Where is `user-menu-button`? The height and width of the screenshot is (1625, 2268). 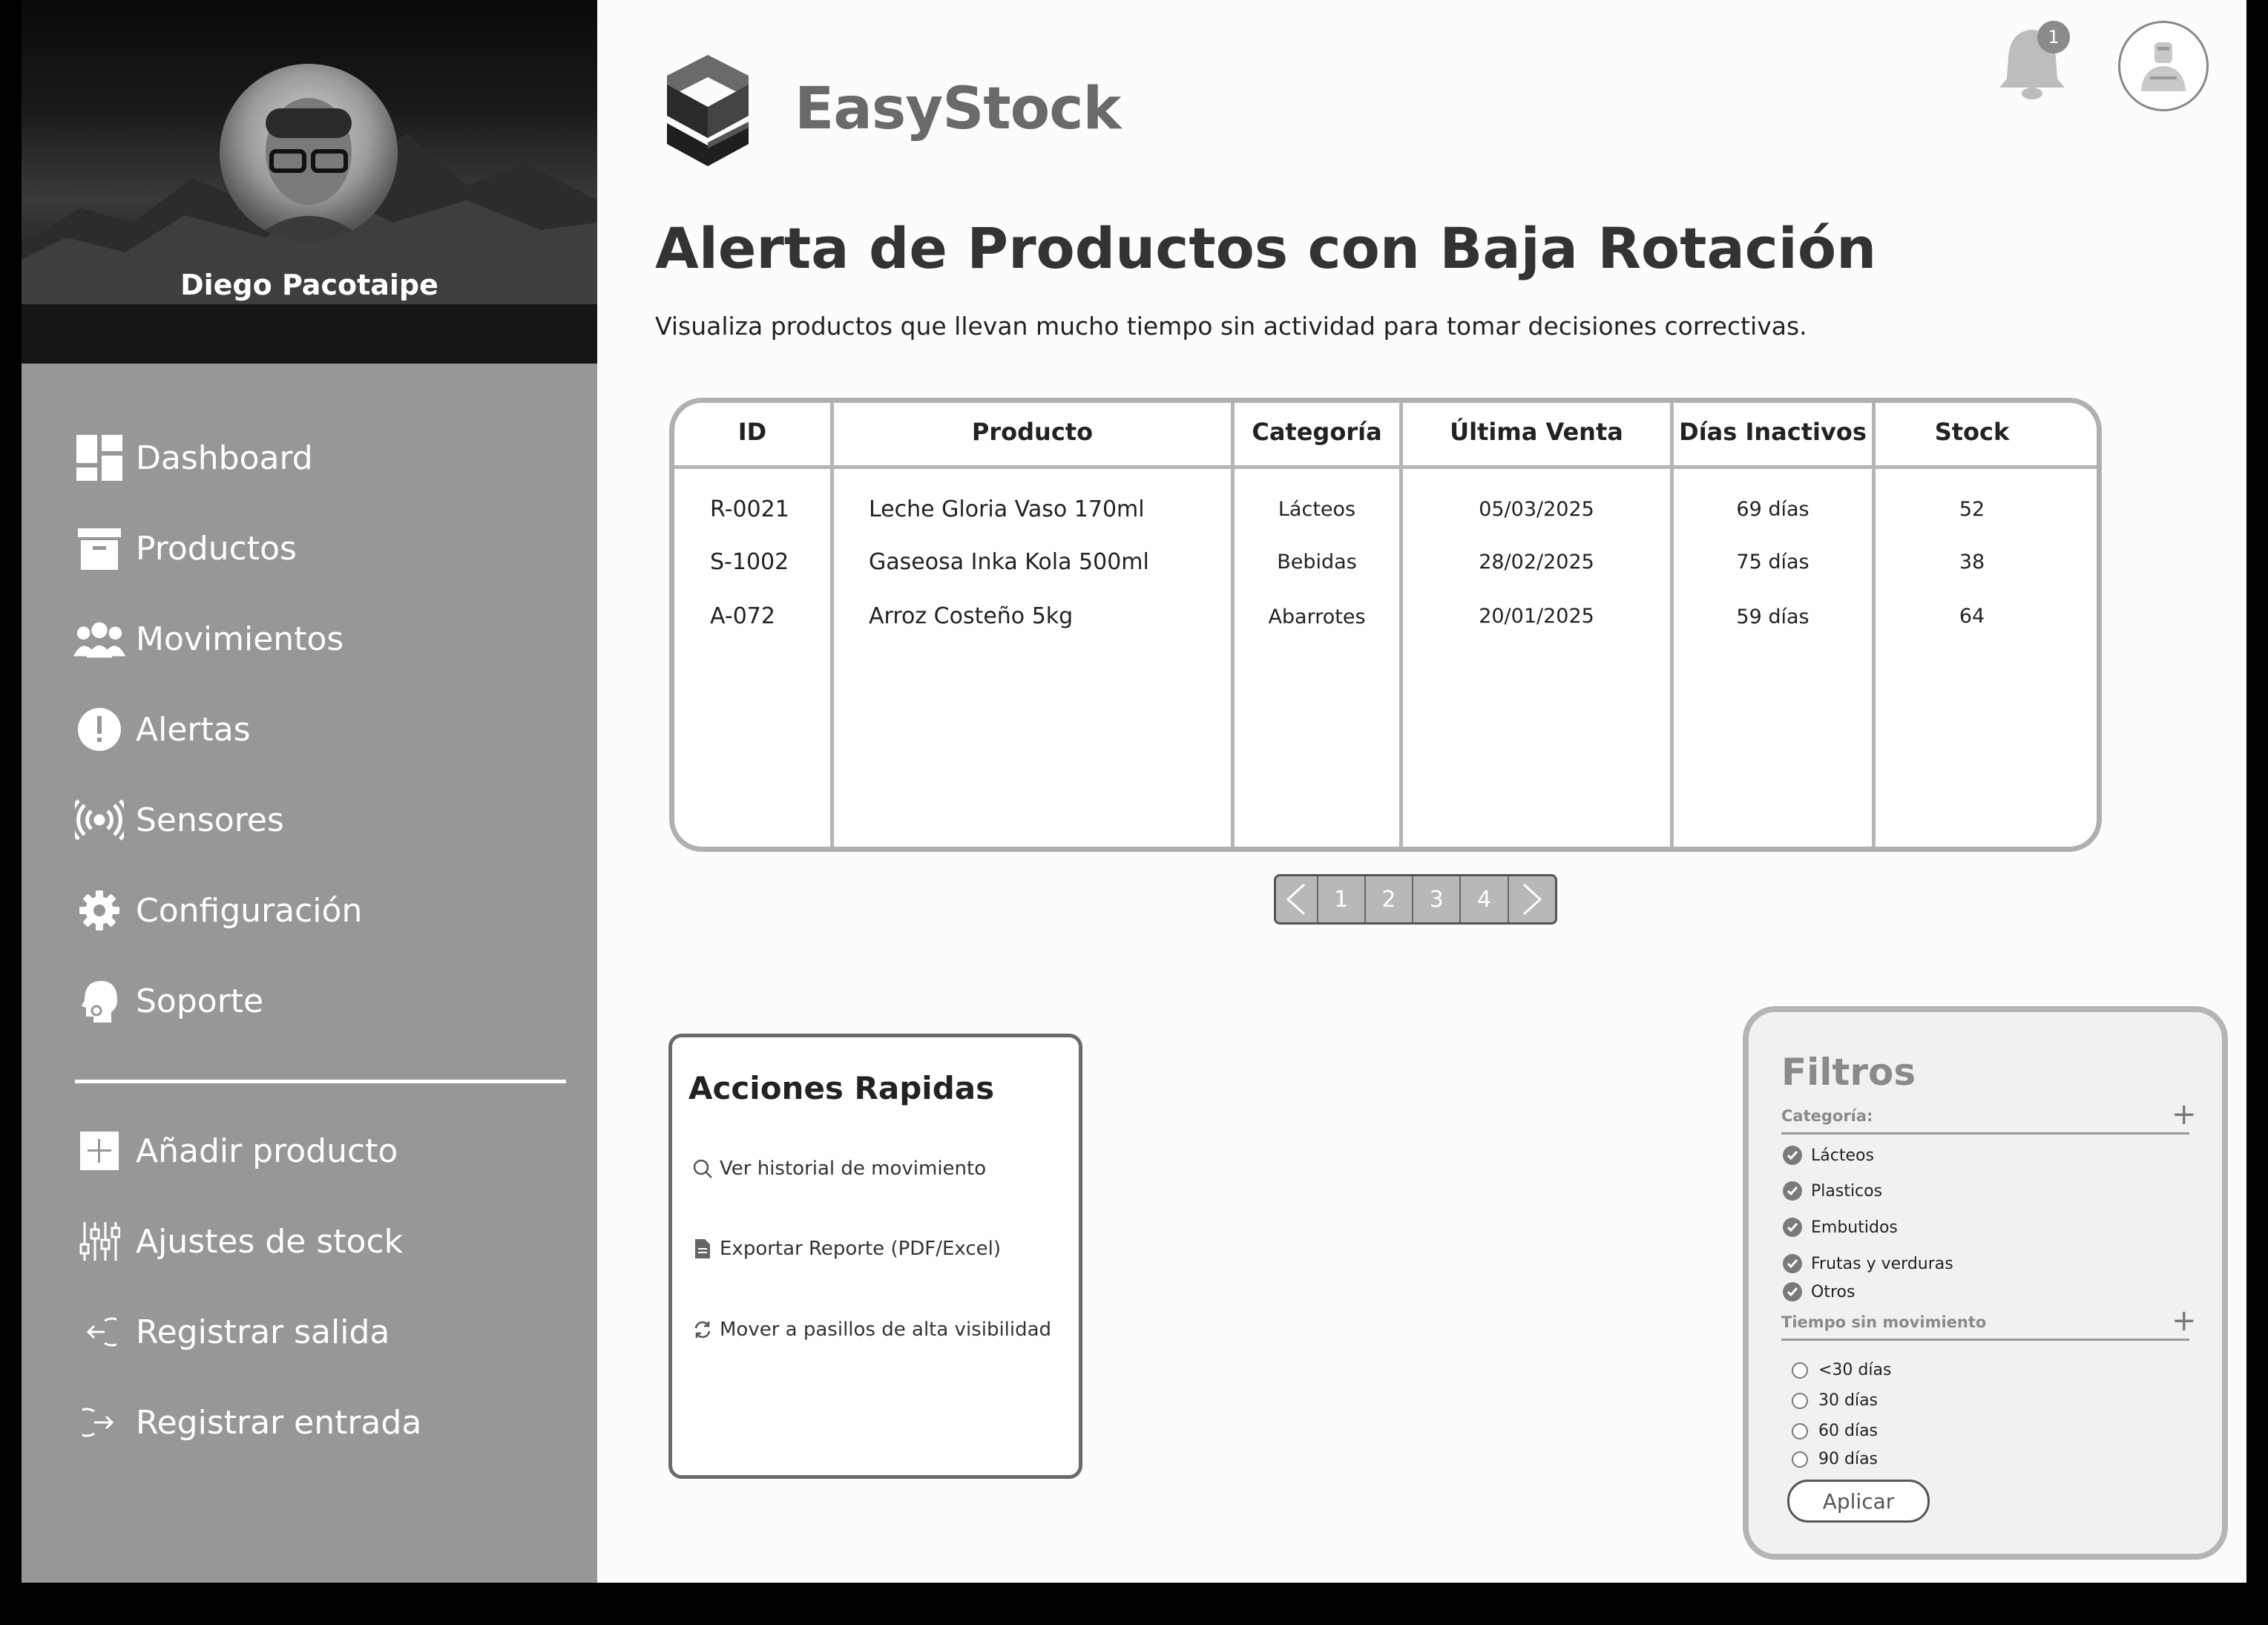 user-menu-button is located at coordinates (2164, 66).